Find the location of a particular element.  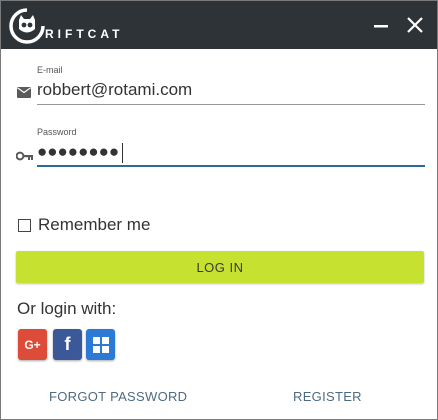

remember-me-toggle: Remember me is located at coordinates (84, 225).